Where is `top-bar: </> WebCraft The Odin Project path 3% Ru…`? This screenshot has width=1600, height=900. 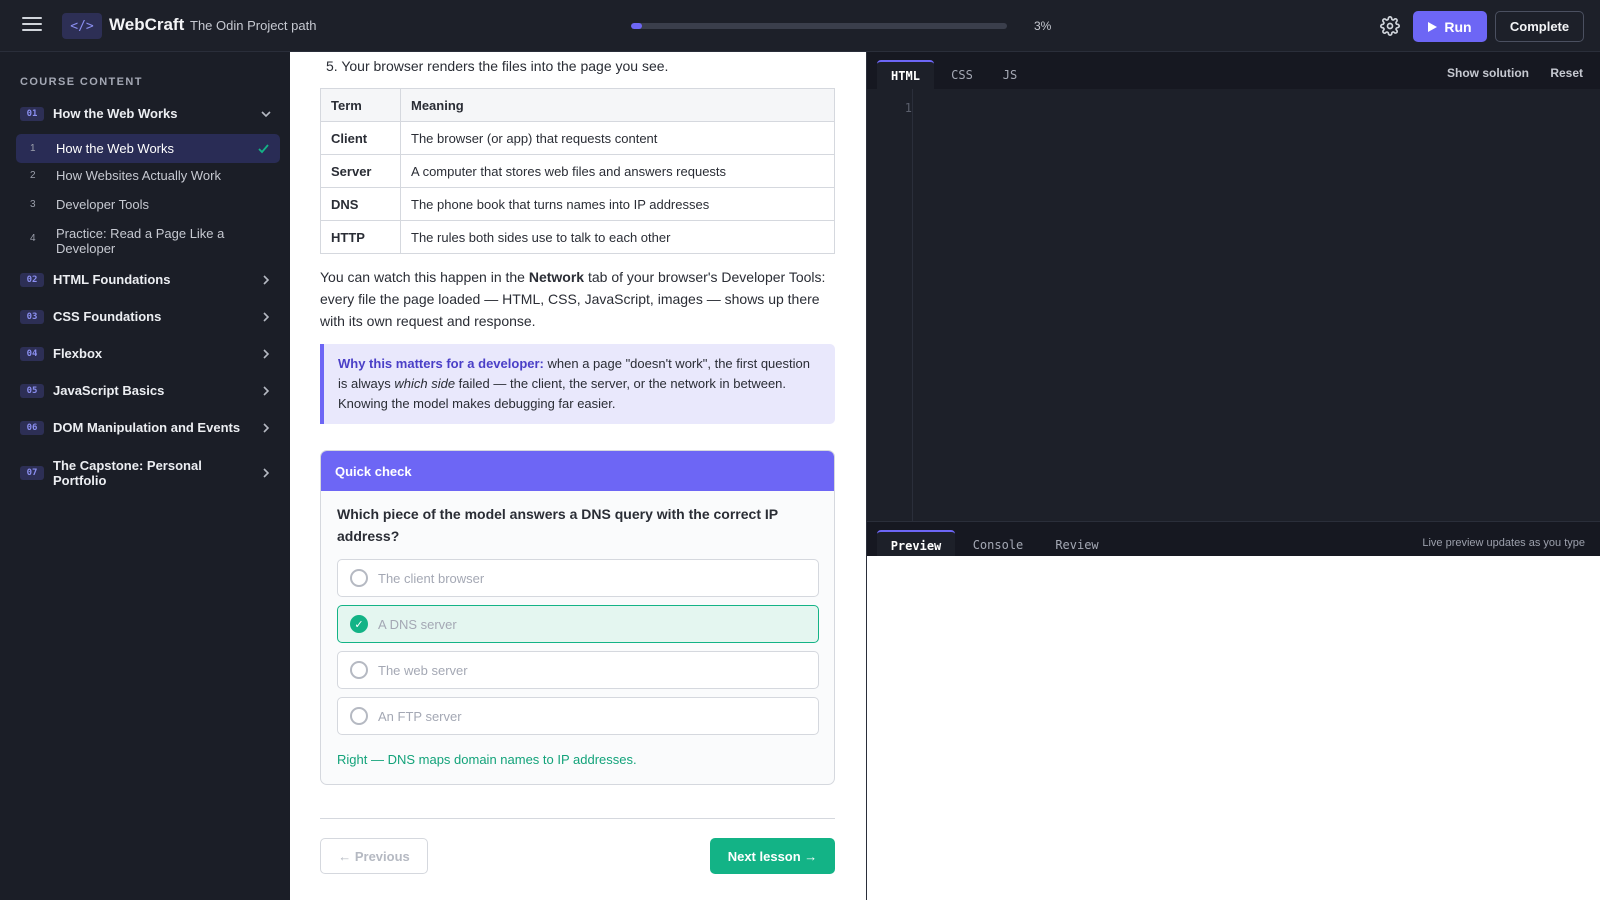 top-bar: </> WebCraft The Odin Project path 3% Ru… is located at coordinates (800, 26).